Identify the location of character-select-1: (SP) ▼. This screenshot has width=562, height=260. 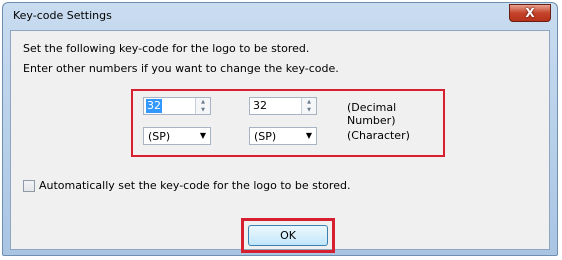
(177, 136).